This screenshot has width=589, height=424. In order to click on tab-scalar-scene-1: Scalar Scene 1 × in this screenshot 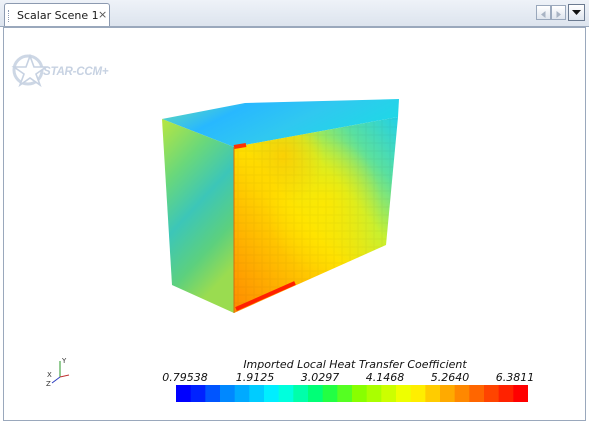, I will do `click(57, 14)`.